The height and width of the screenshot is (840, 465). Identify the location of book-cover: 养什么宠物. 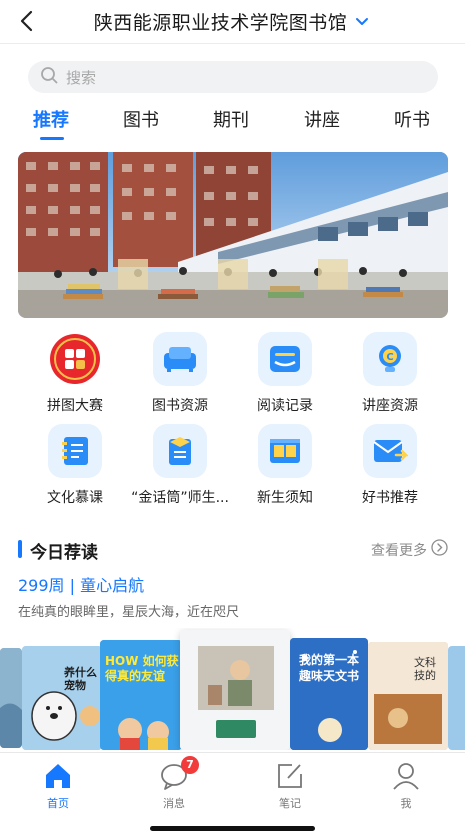
(62, 698).